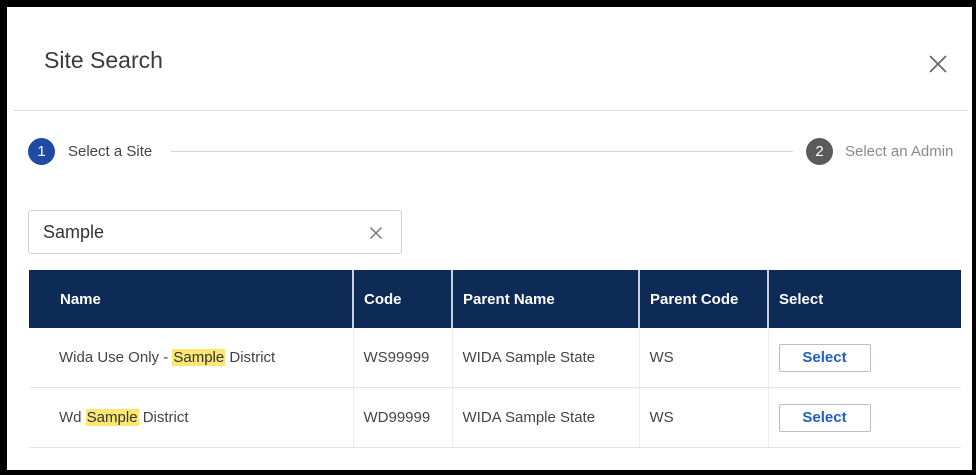 The width and height of the screenshot is (976, 475). I want to click on row-code-cell: WD99999, so click(403, 417).